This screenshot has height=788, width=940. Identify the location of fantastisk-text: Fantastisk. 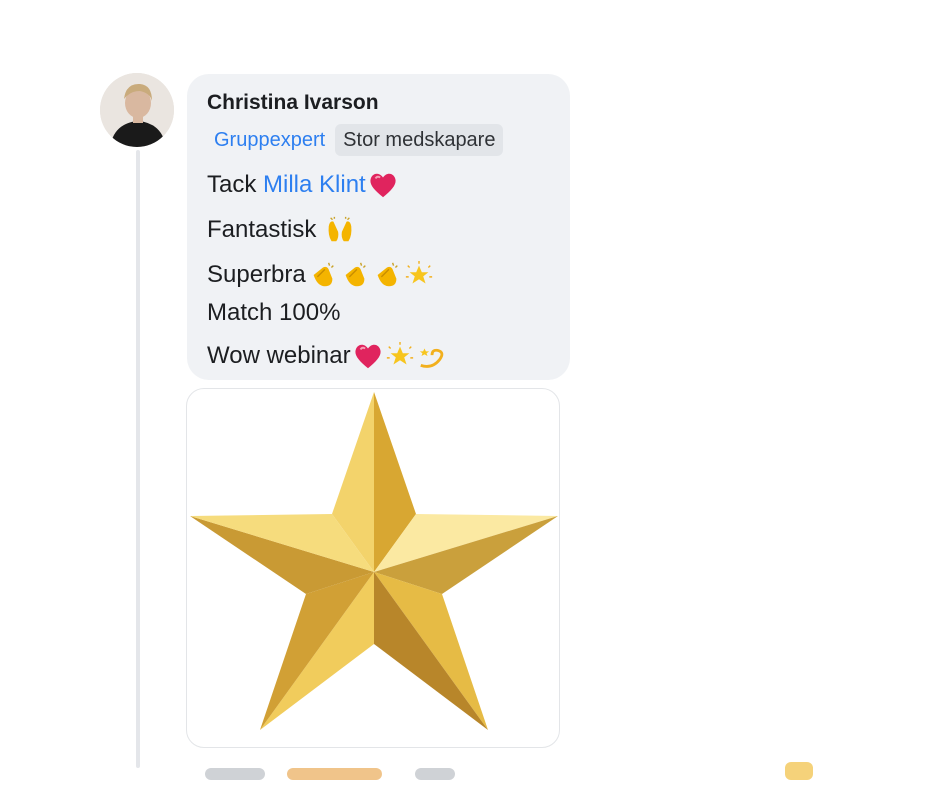
(265, 229).